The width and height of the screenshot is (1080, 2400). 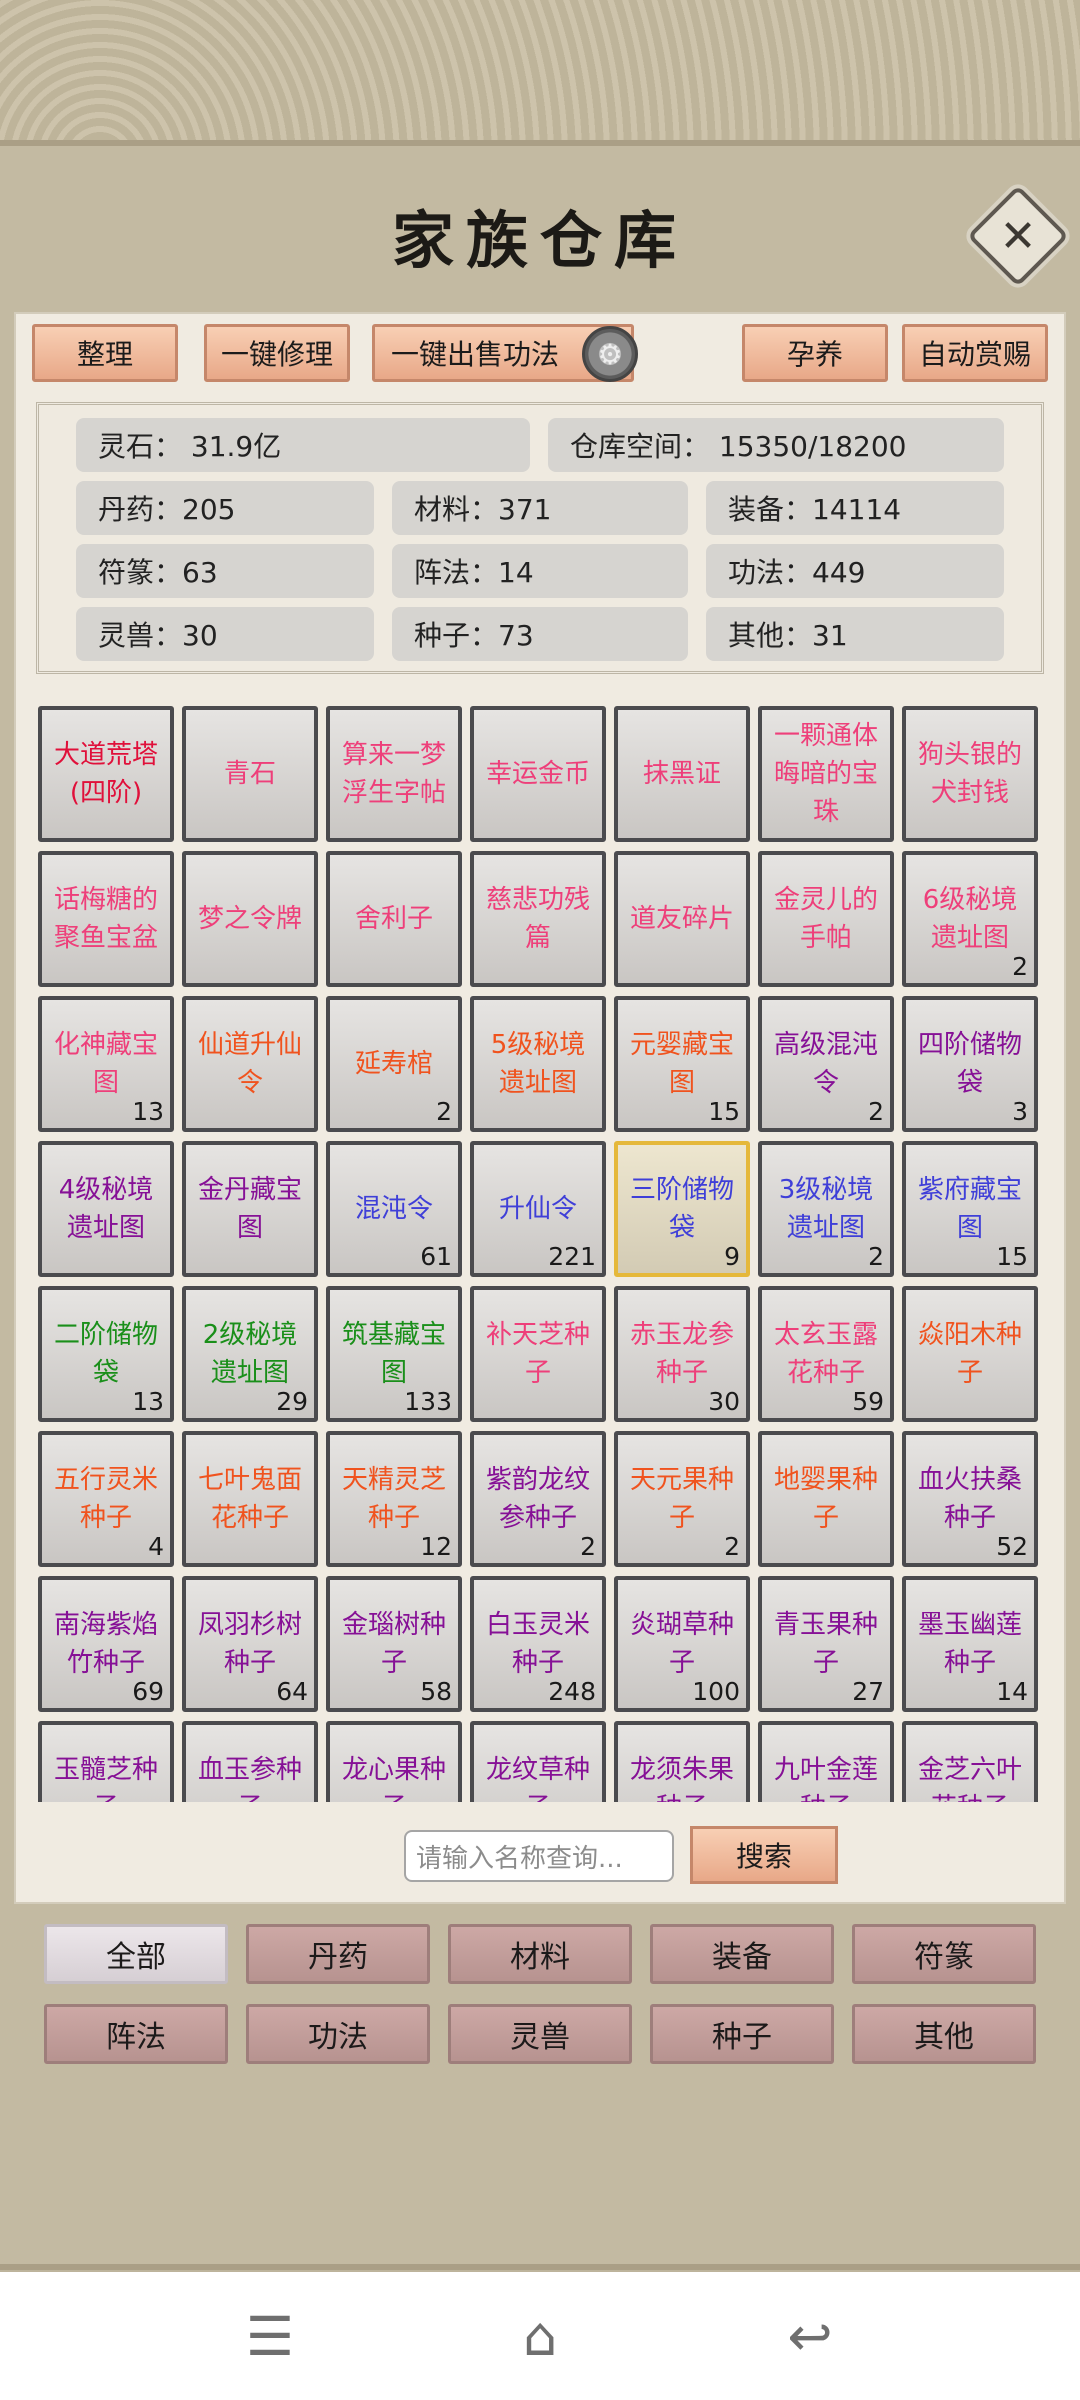 What do you see at coordinates (277, 353) in the screenshot?
I see `repair-all-button: 一键修理` at bounding box center [277, 353].